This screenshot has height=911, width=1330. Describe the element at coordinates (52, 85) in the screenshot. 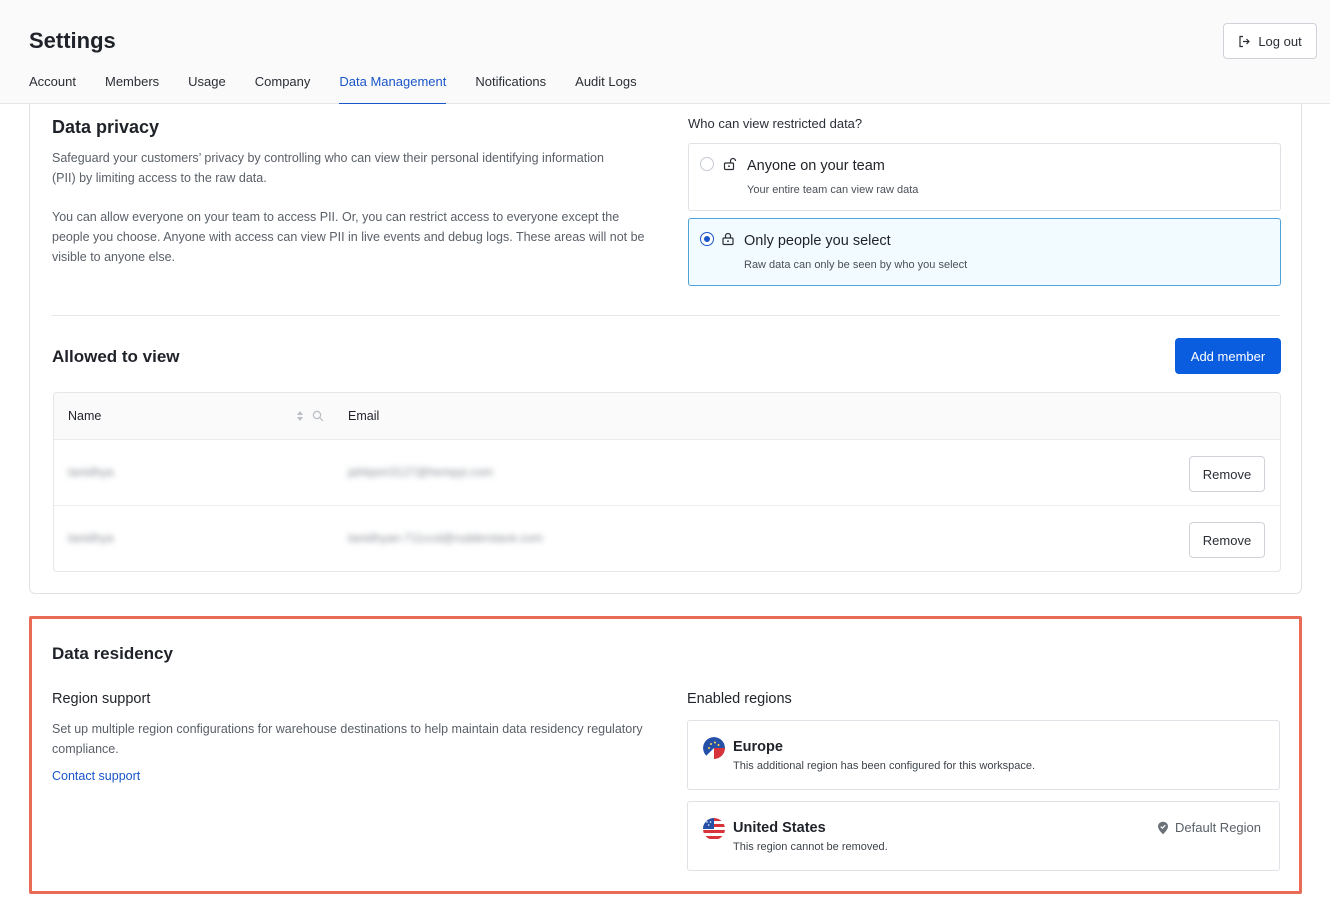

I see `tab-account: Account` at that location.